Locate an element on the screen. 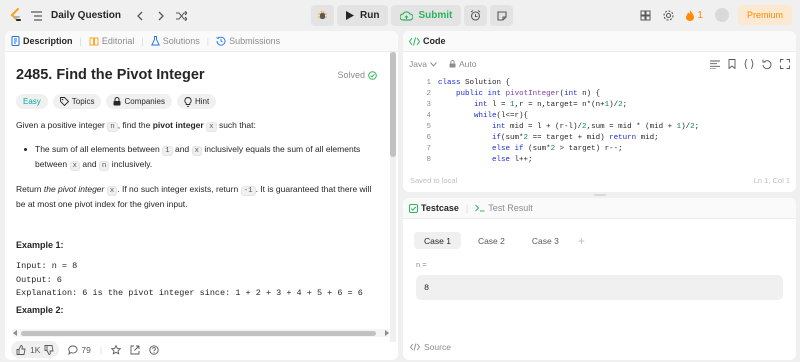 This screenshot has width=800, height=362. settings-gear-icon is located at coordinates (668, 15).